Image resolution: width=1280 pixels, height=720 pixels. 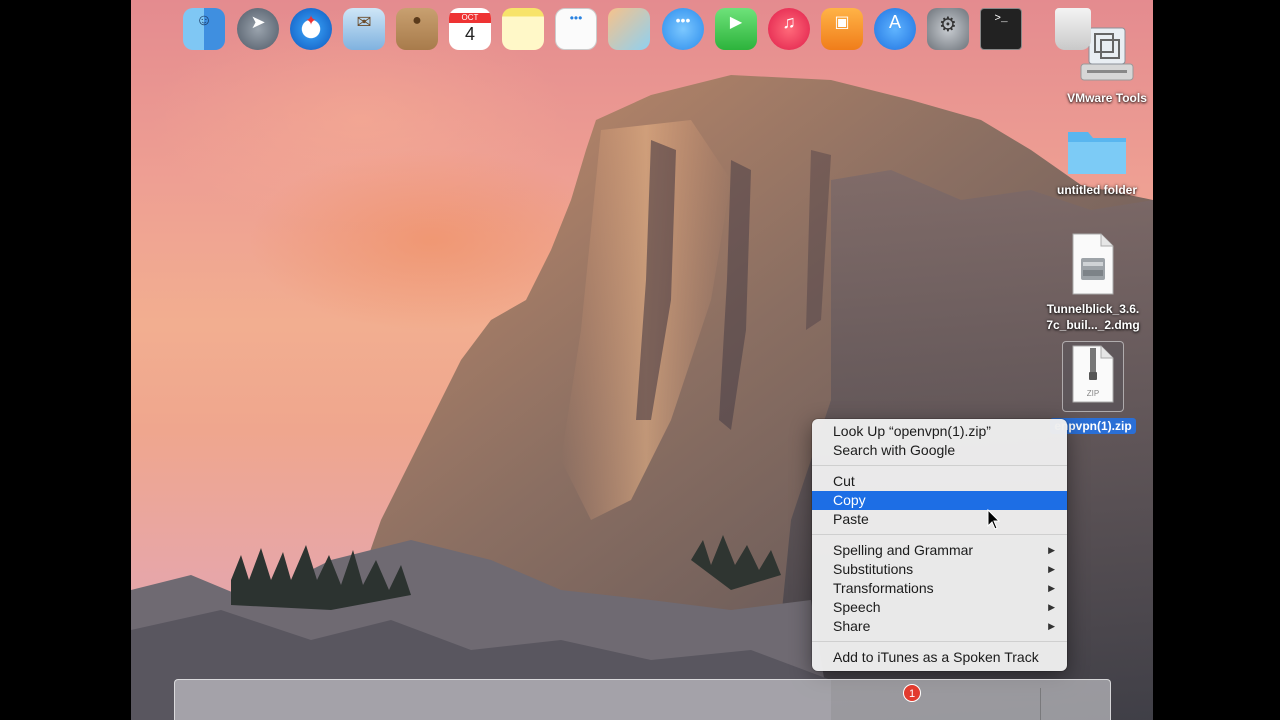 What do you see at coordinates (1093, 393) in the screenshot?
I see `svg-text: ZIP` at bounding box center [1093, 393].